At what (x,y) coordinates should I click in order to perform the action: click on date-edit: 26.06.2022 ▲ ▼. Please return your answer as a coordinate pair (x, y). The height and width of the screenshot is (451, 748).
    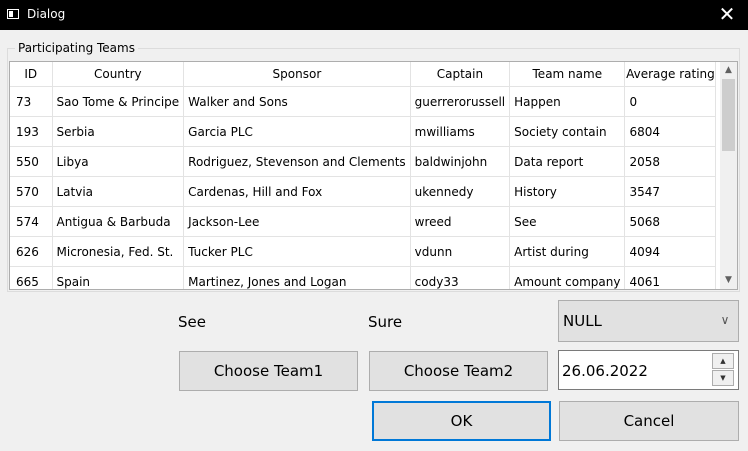
    Looking at the image, I should click on (648, 370).